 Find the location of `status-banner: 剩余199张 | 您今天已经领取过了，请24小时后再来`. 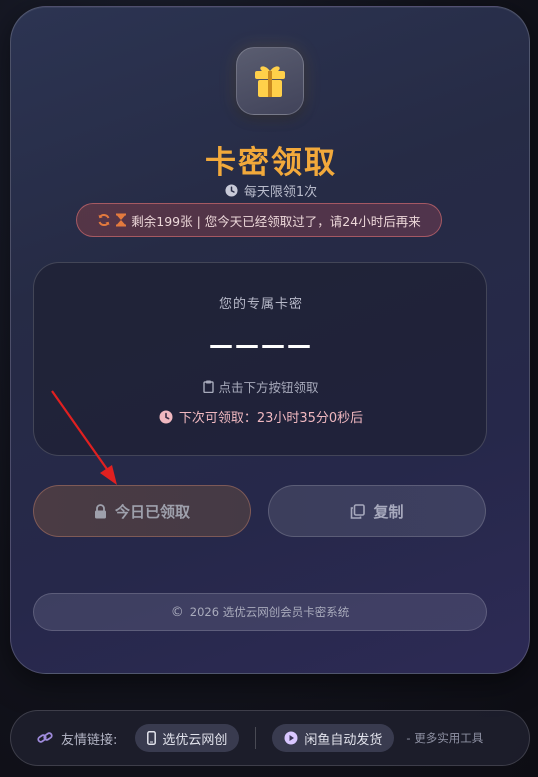

status-banner: 剩余199张 | 您今天已经领取过了，请24小时后再来 is located at coordinates (259, 220).